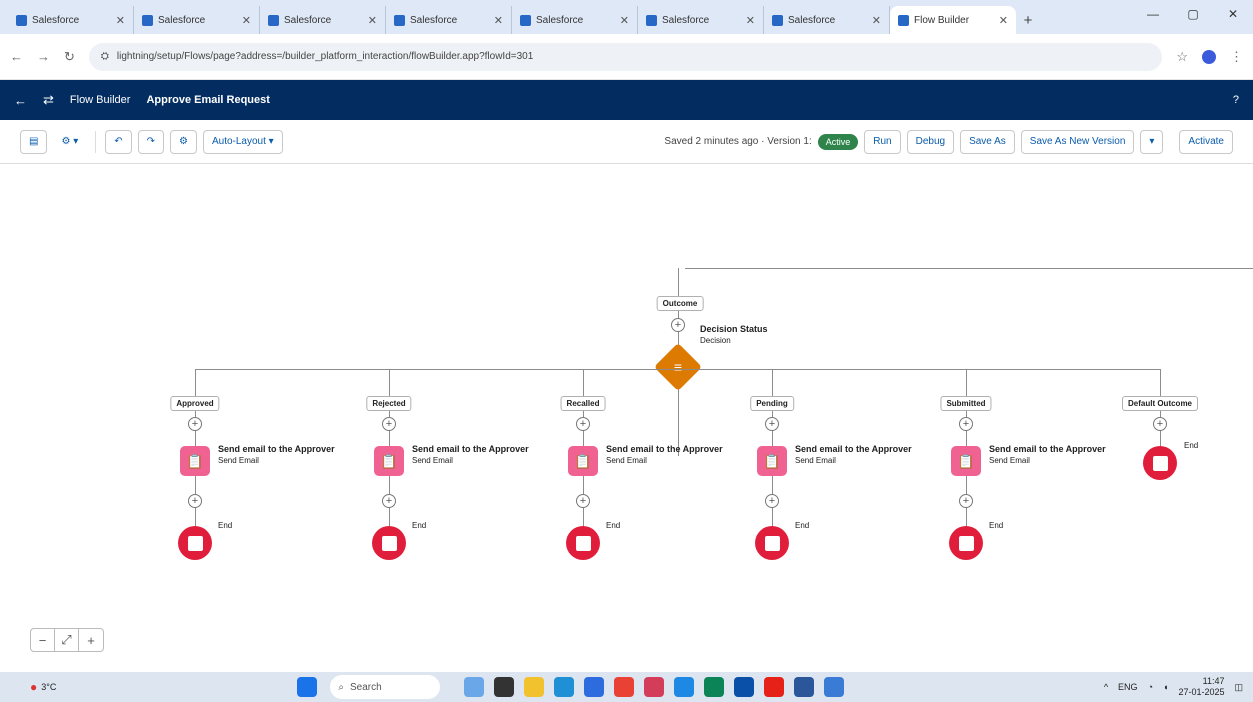 Image resolution: width=1253 pixels, height=702 pixels. Describe the element at coordinates (834, 687) in the screenshot. I see `photos-icon` at that location.